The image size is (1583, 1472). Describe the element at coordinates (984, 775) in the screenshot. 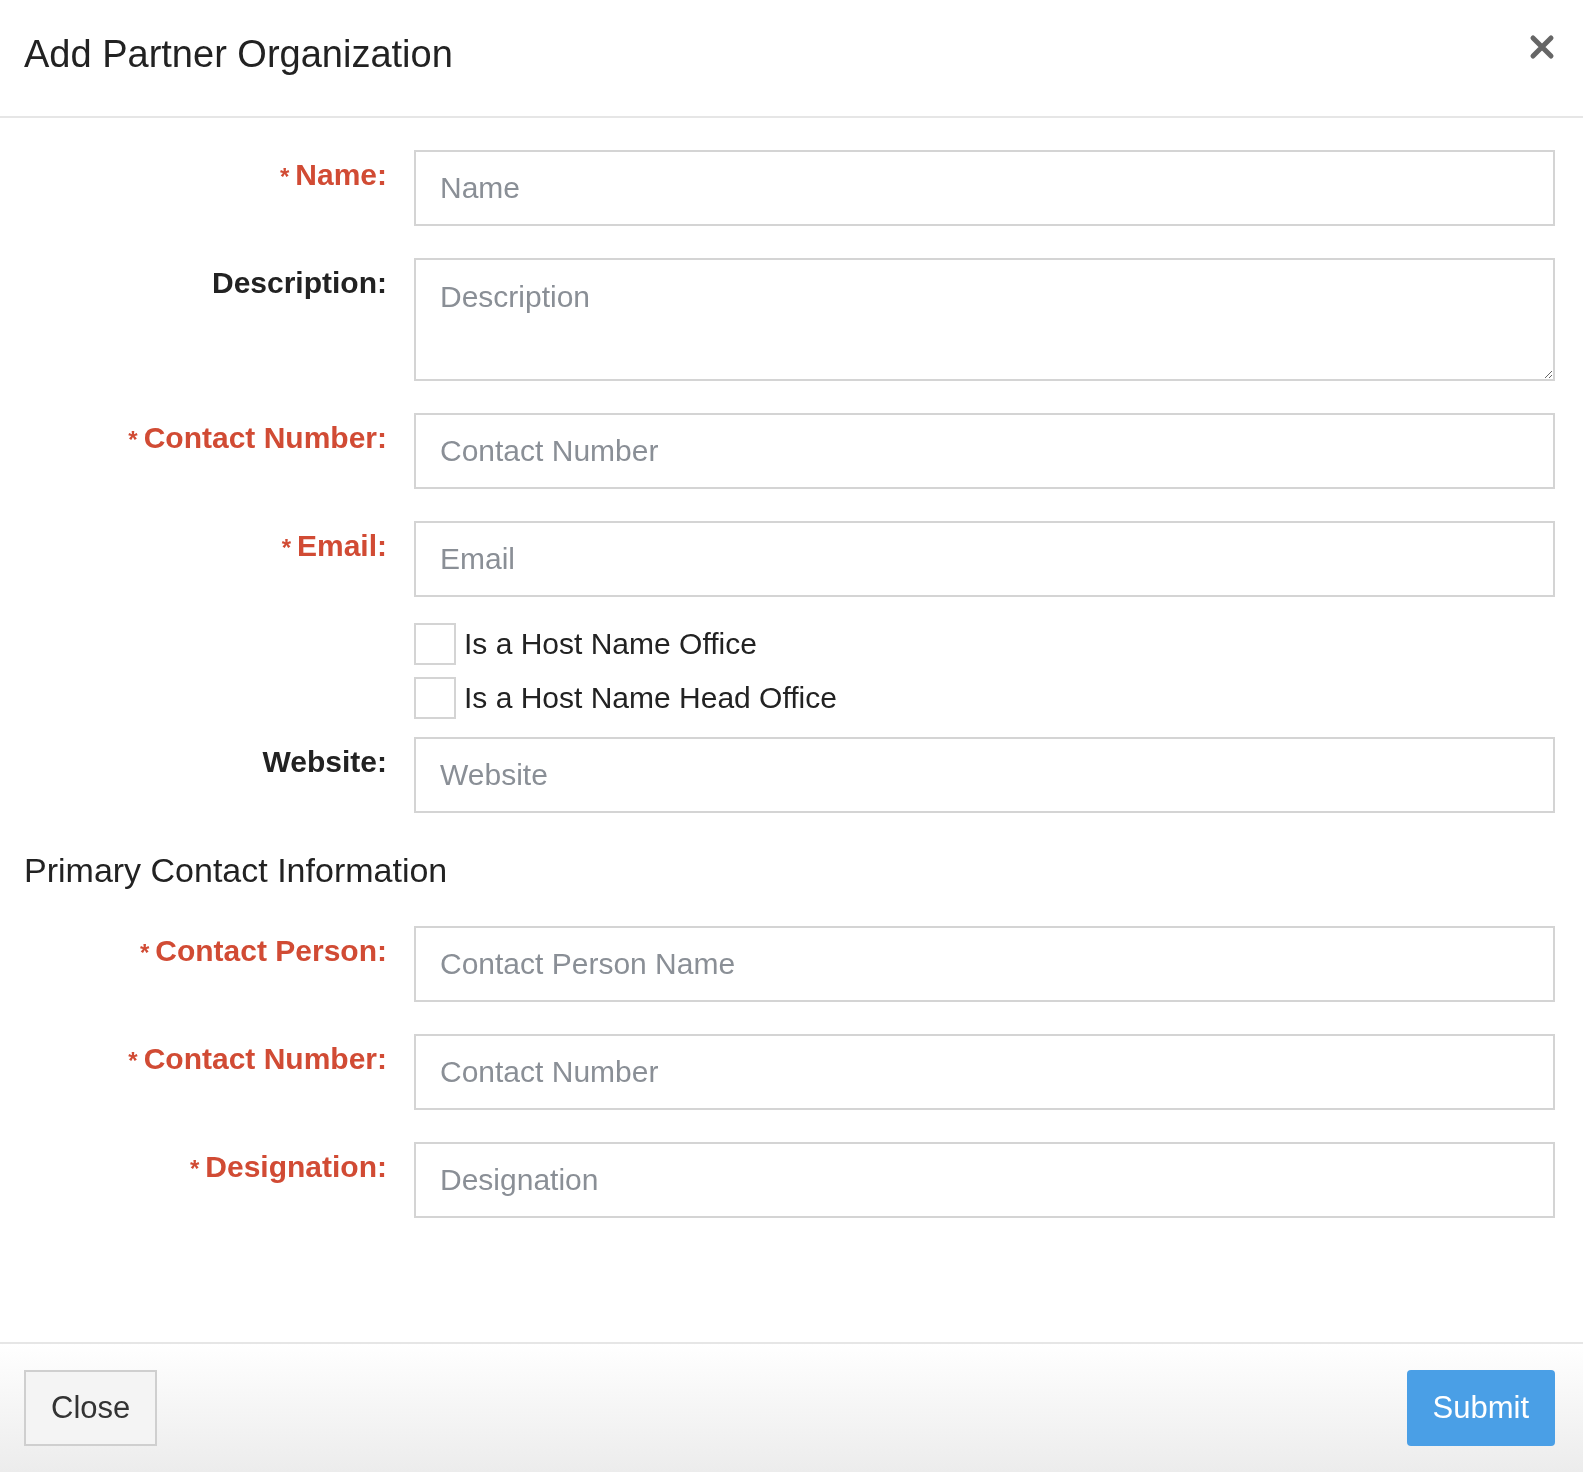

I see `input-field: Website` at that location.